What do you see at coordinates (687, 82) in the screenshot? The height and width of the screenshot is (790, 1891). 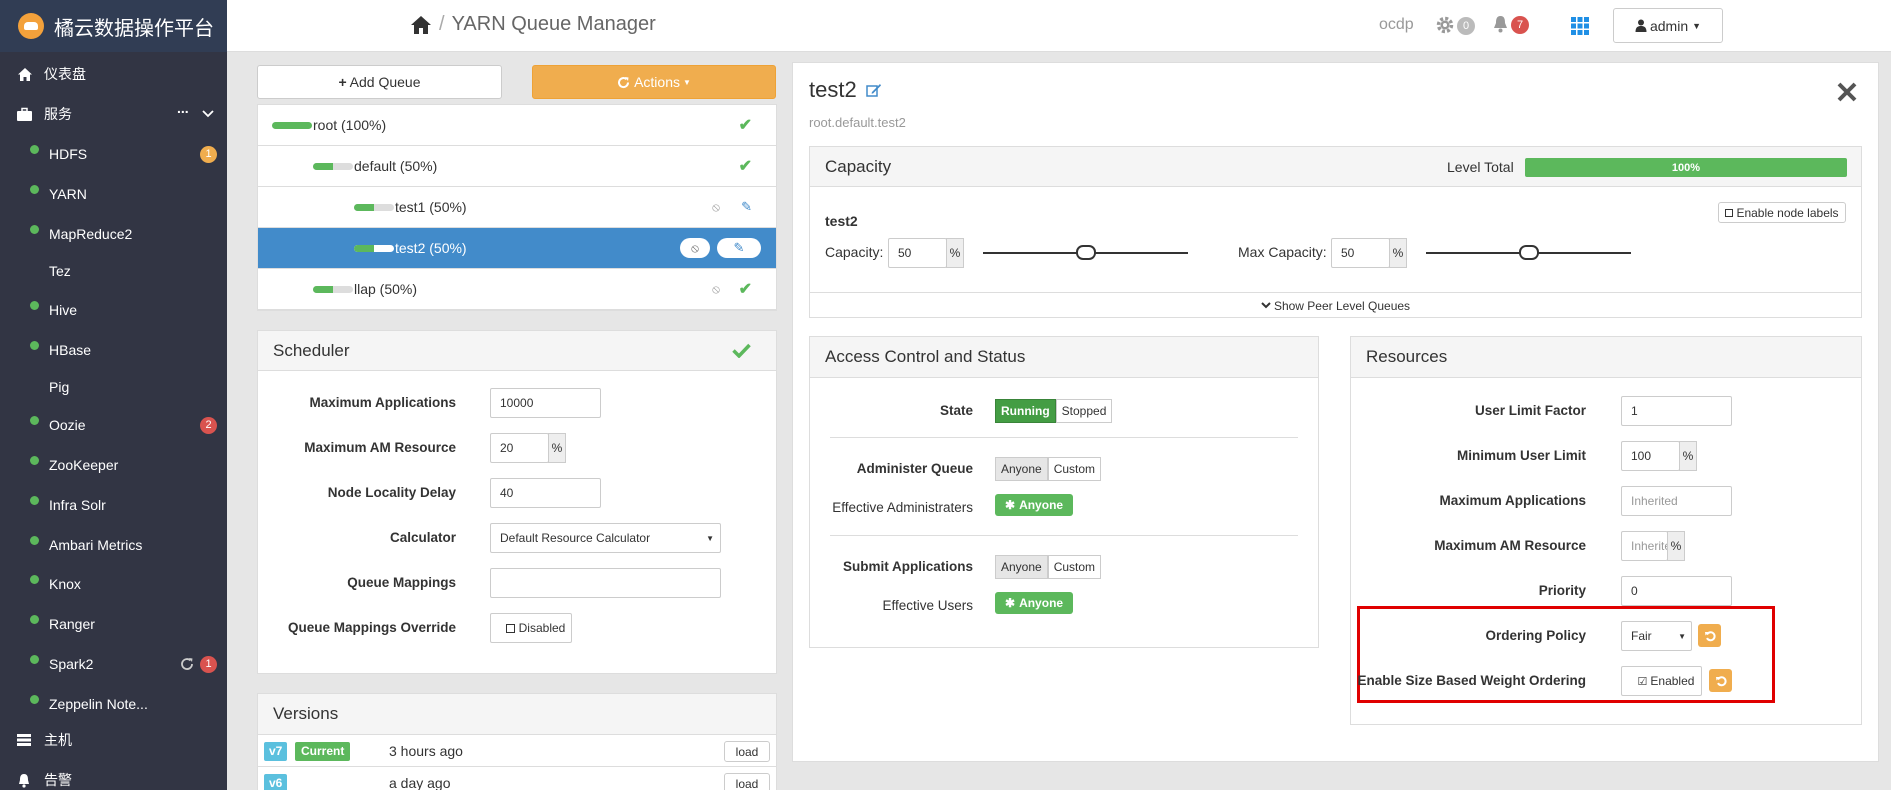 I see `caret-down-icon: ▼` at bounding box center [687, 82].